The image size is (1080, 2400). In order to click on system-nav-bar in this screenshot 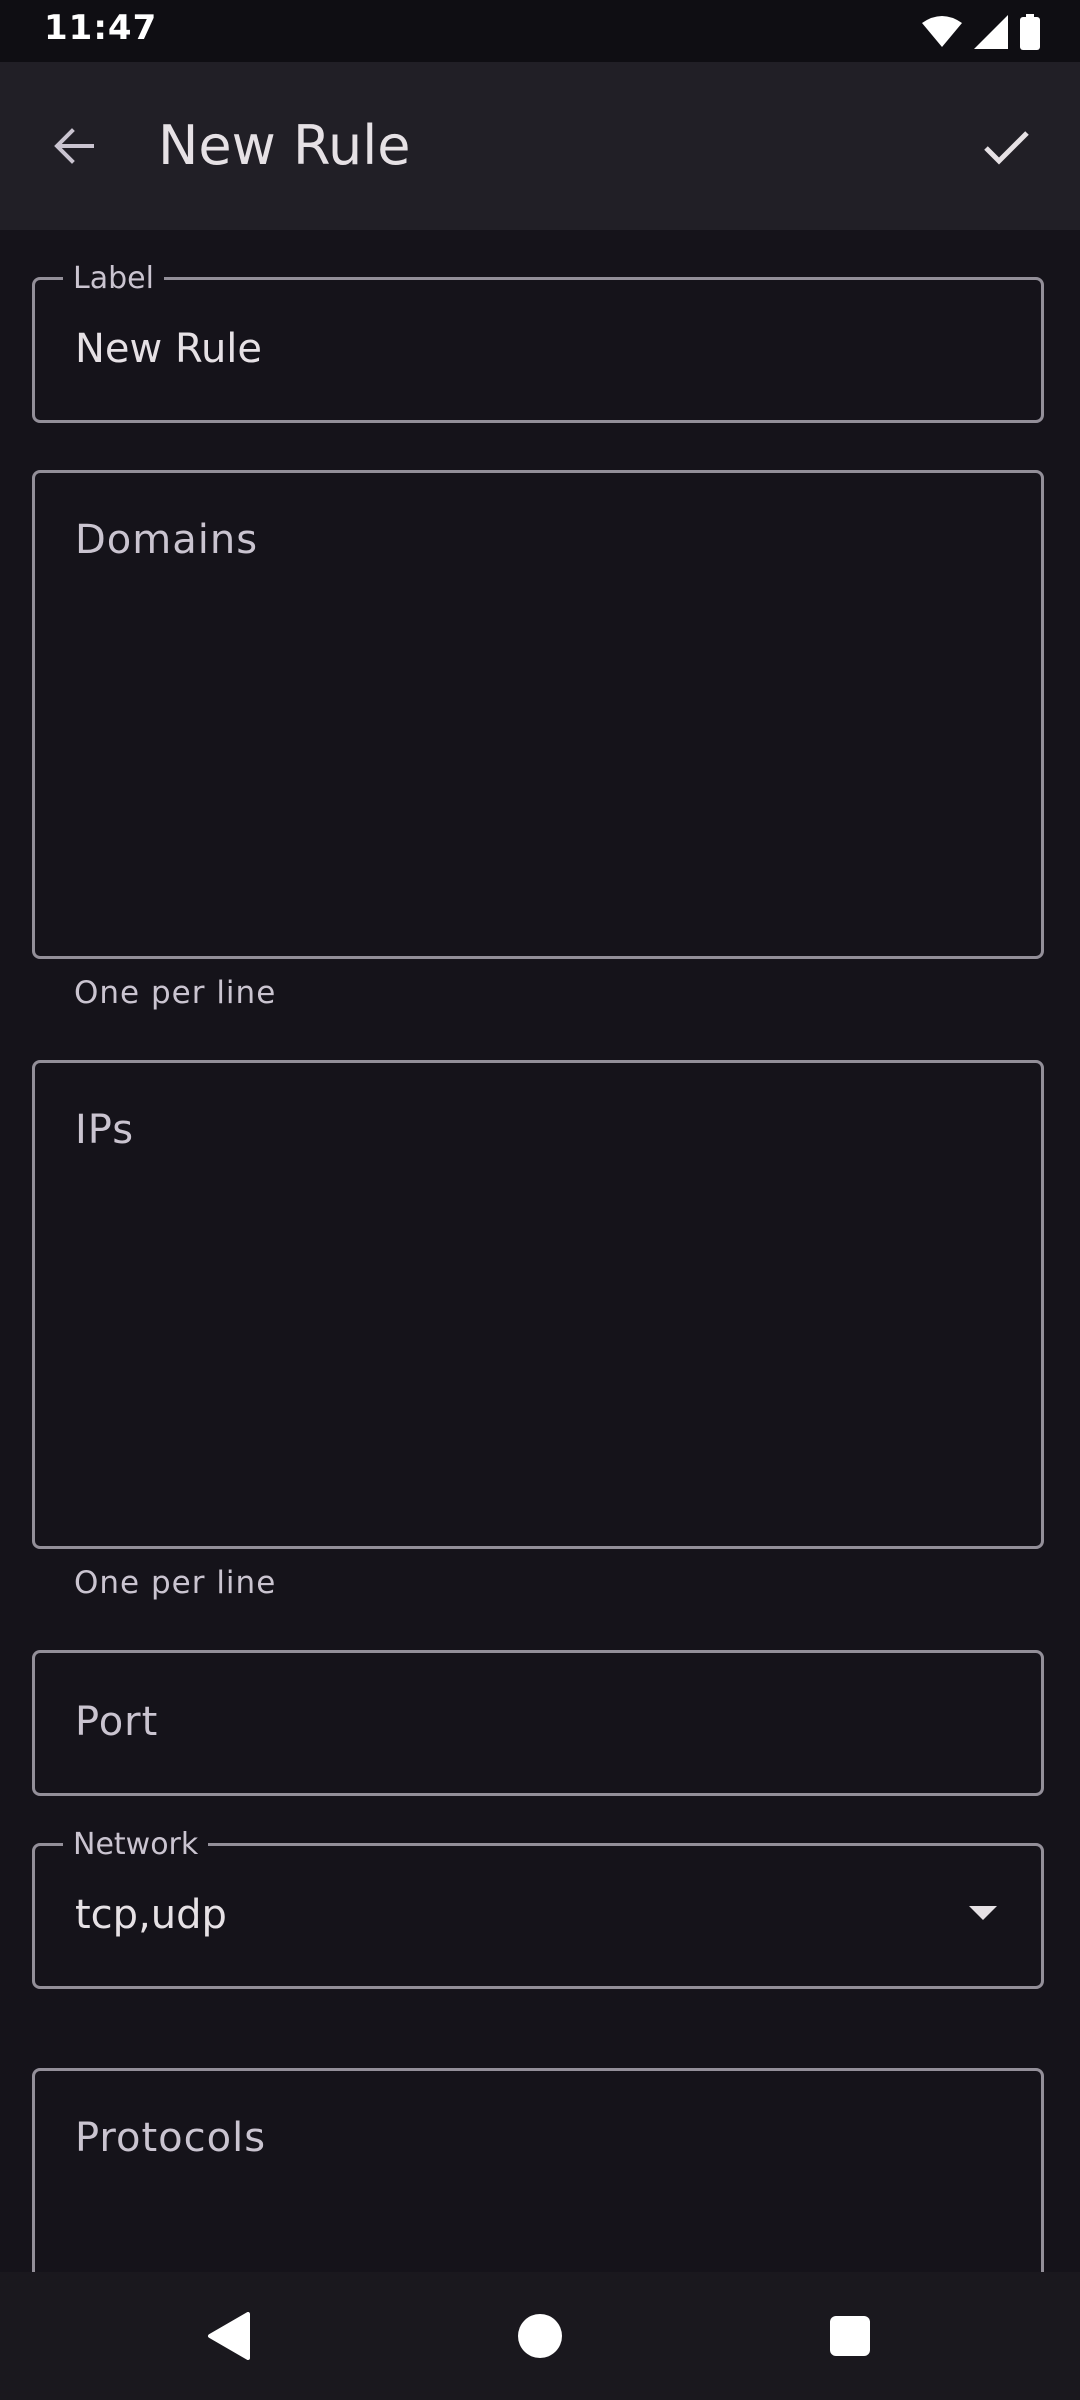, I will do `click(540, 2336)`.